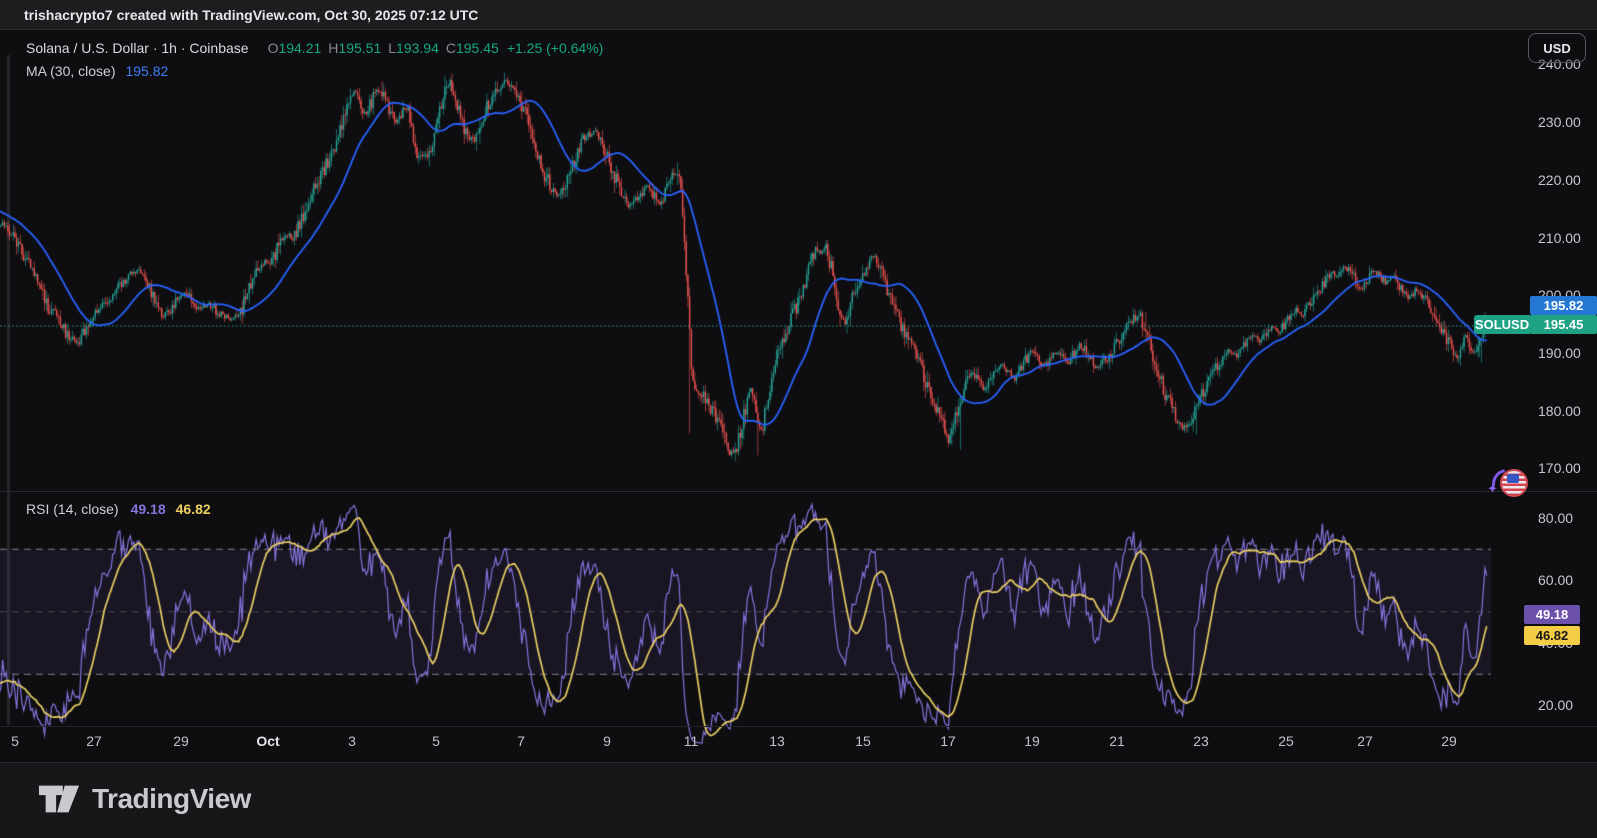 This screenshot has width=1597, height=838. I want to click on currency-toggle-button: USD, so click(1557, 48).